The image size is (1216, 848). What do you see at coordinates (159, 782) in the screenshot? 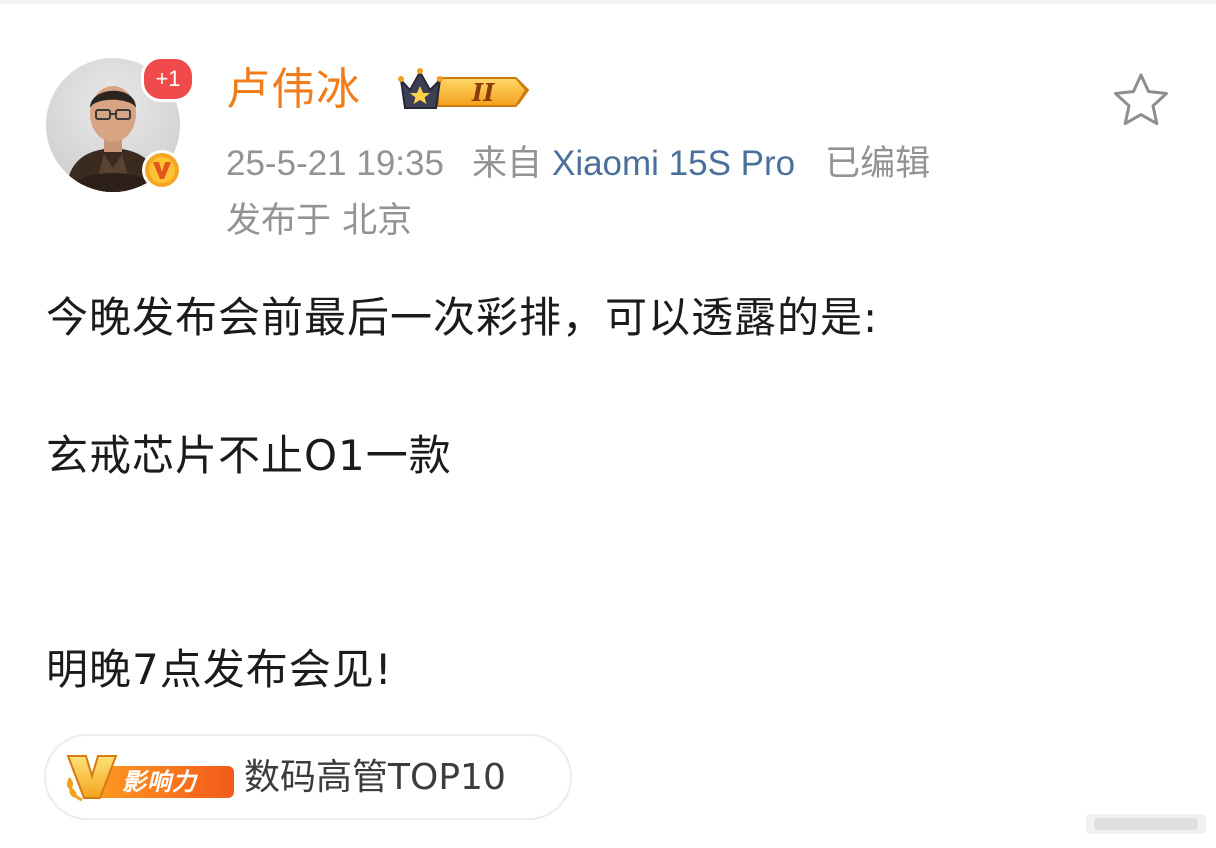
I see `influence-badge-text: 影响力` at bounding box center [159, 782].